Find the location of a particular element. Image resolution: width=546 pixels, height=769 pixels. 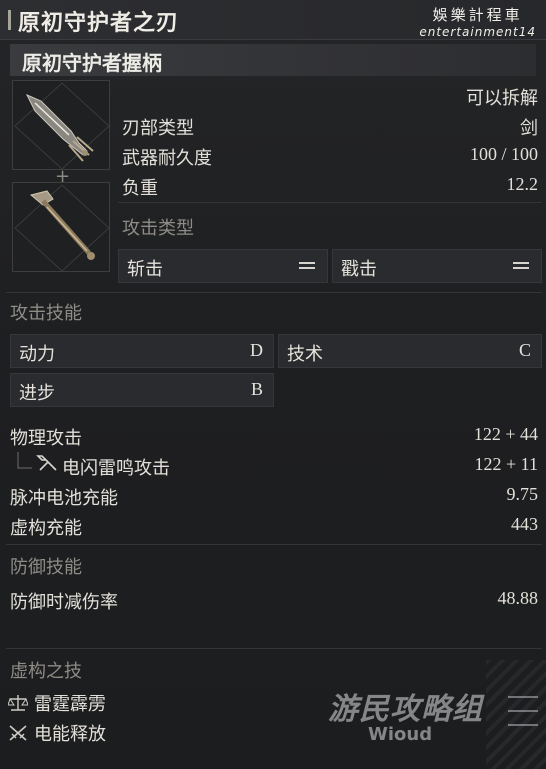

fable-art-discharge: 电能释放 is located at coordinates (57, 733).